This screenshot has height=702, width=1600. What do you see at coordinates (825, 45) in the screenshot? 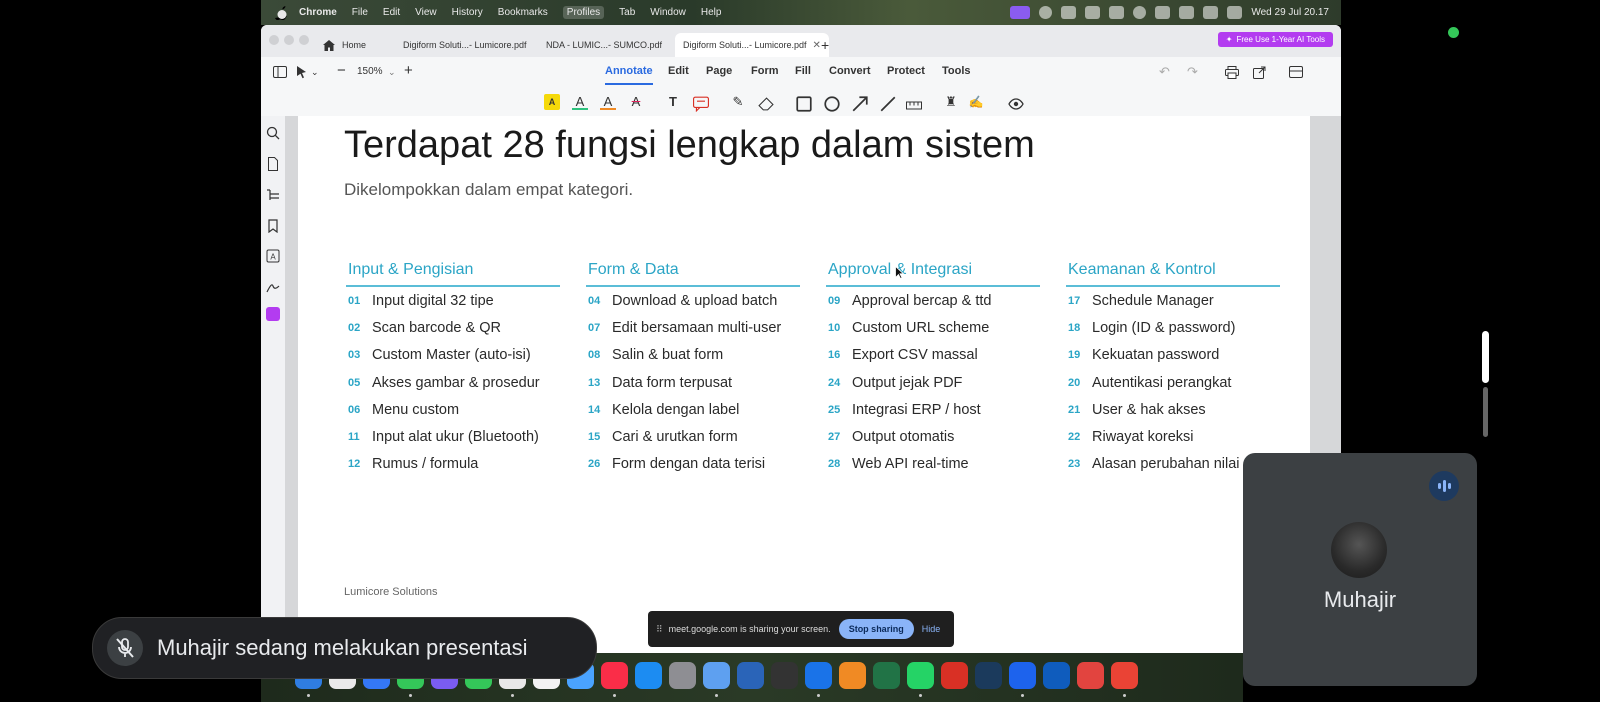
I see `new-tab-icon: +` at bounding box center [825, 45].